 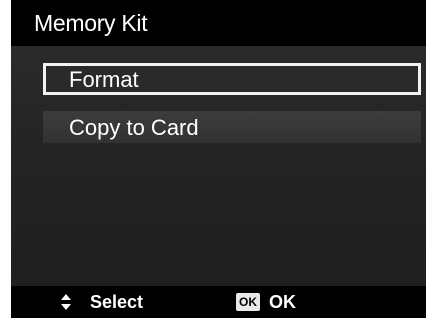 I want to click on title-bar: Memory Kit, so click(x=218, y=23).